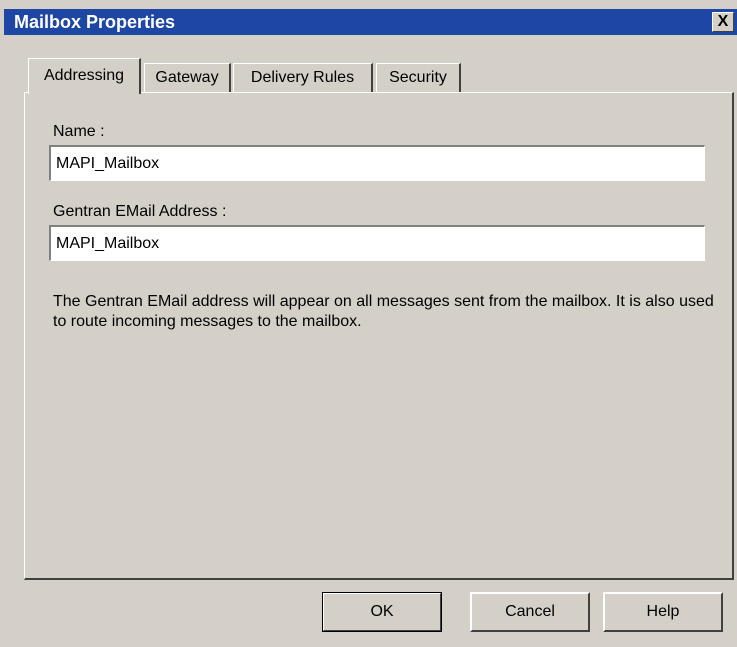 This screenshot has height=647, width=737. What do you see at coordinates (377, 163) in the screenshot?
I see `name-field` at bounding box center [377, 163].